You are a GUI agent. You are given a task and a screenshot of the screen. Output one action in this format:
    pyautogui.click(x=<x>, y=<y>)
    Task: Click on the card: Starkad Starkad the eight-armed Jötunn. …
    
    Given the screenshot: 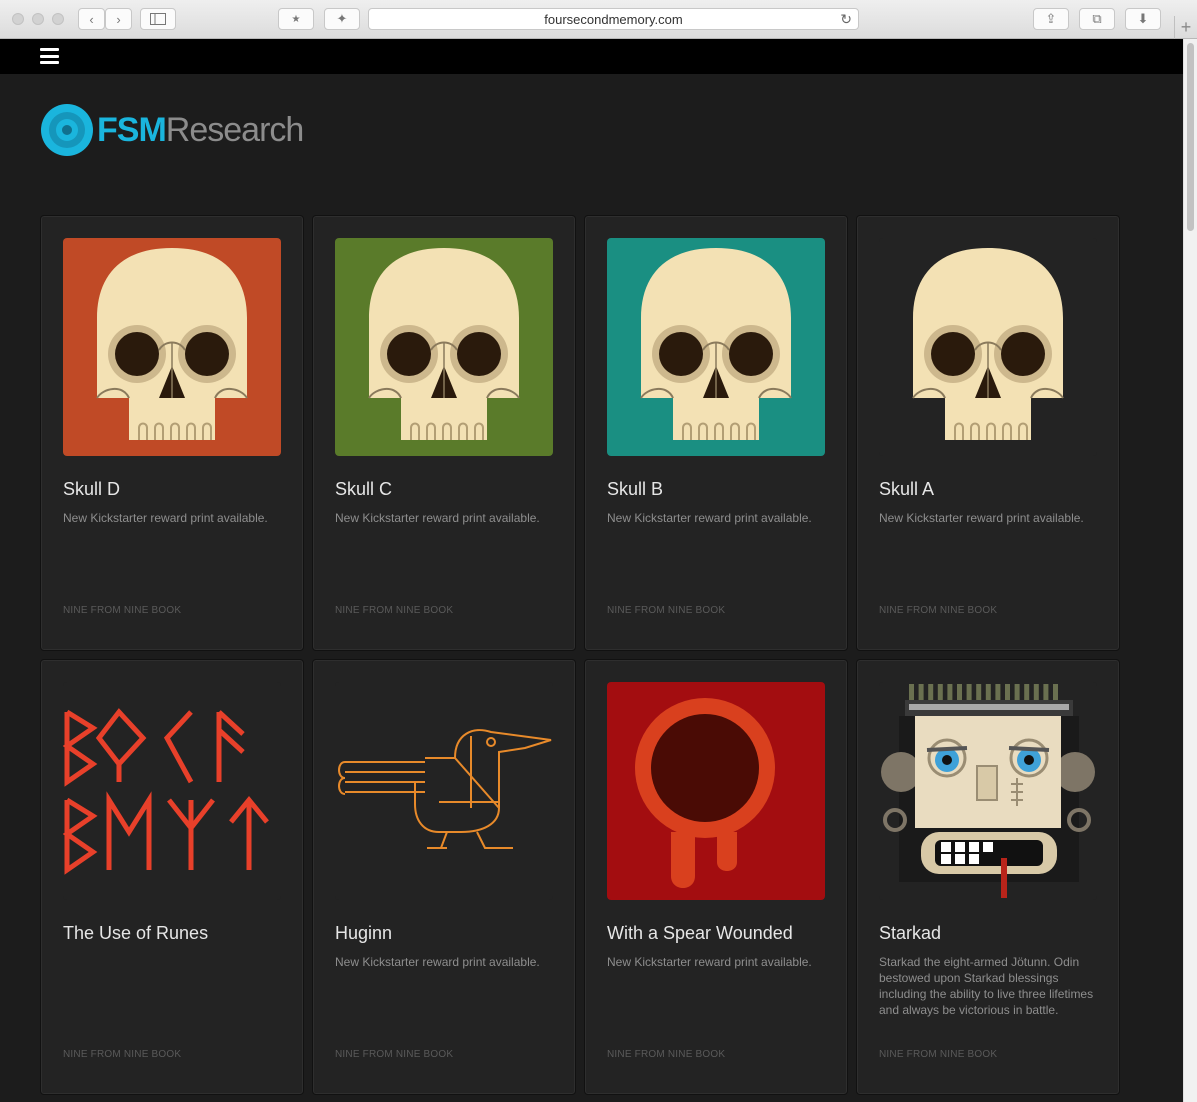 What is the action you would take?
    pyautogui.click(x=988, y=877)
    